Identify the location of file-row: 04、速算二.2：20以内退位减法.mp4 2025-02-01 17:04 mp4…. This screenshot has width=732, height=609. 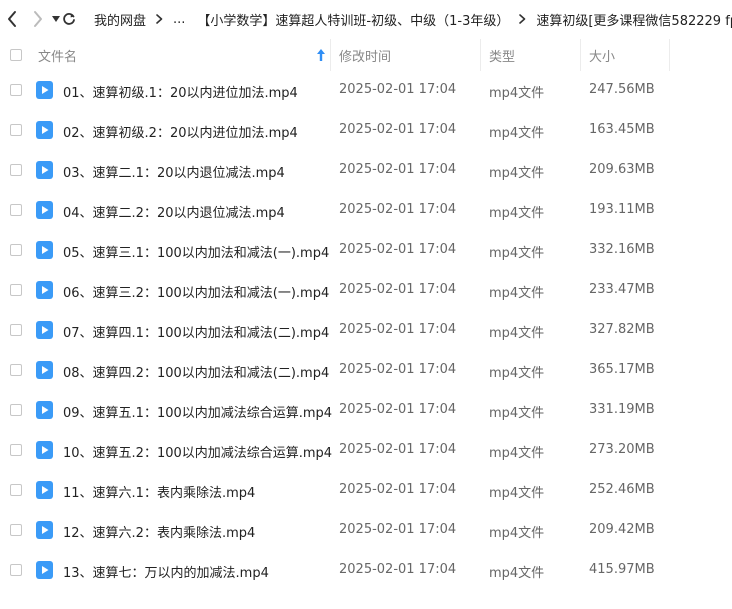
(366, 210).